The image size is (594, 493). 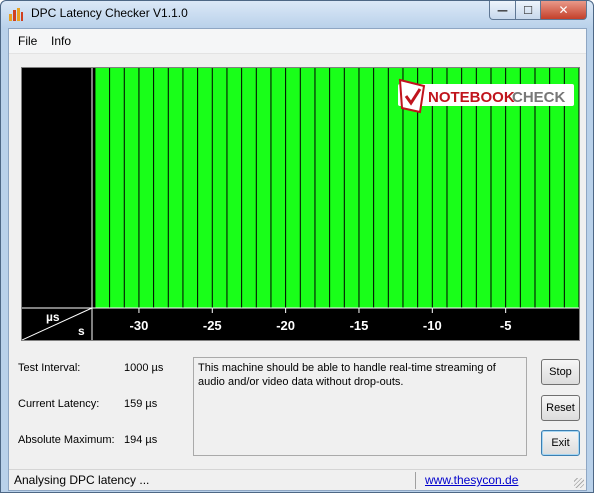 What do you see at coordinates (53, 317) in the screenshot?
I see `corner-label-us: µs` at bounding box center [53, 317].